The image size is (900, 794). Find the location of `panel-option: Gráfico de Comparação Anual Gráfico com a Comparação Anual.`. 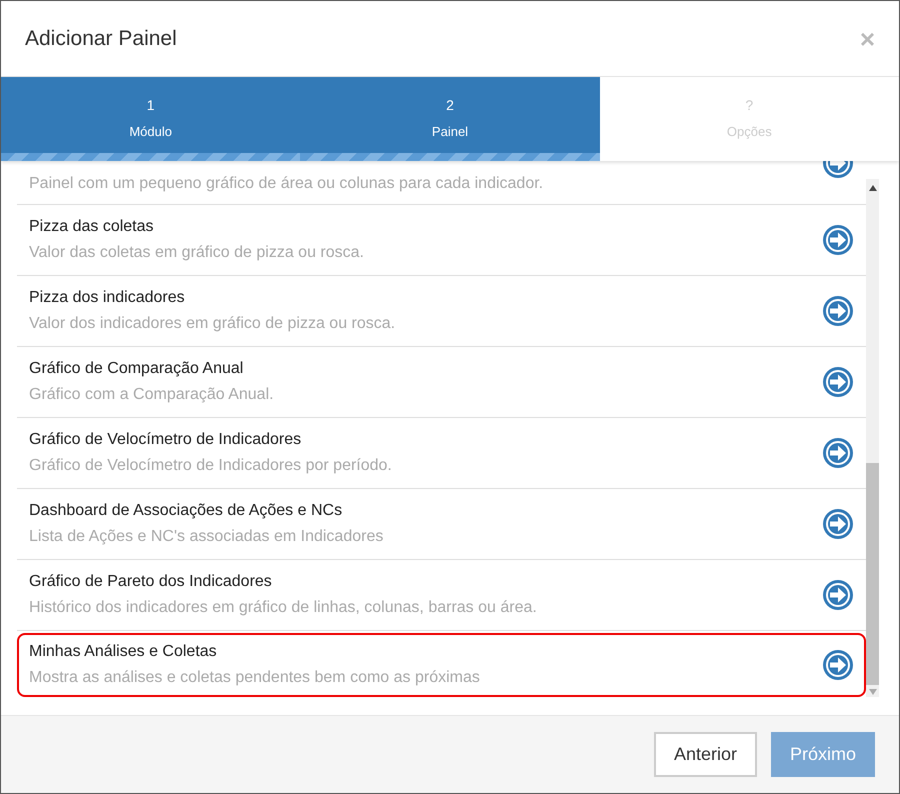

panel-option: Gráfico de Comparação Anual Gráfico com a Comparação Anual. is located at coordinates (441, 382).